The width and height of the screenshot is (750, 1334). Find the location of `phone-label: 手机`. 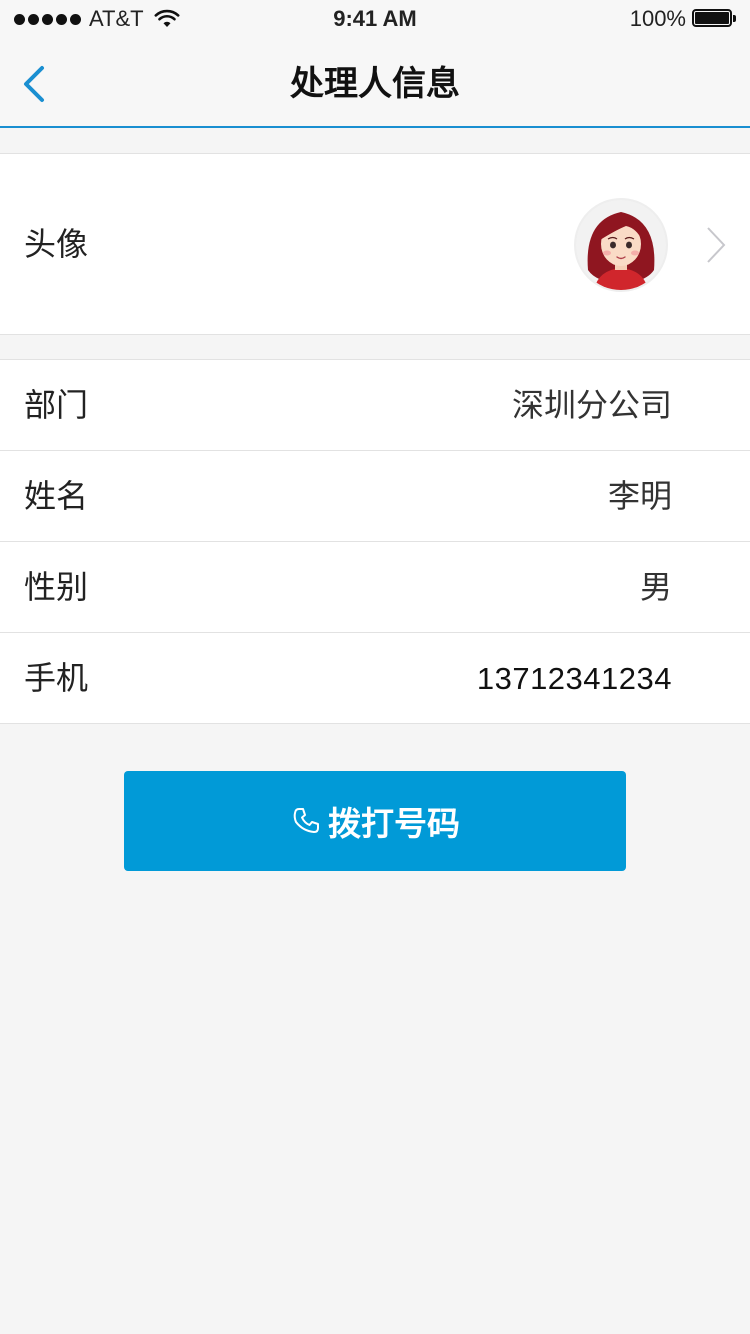

phone-label: 手机 is located at coordinates (56, 678).